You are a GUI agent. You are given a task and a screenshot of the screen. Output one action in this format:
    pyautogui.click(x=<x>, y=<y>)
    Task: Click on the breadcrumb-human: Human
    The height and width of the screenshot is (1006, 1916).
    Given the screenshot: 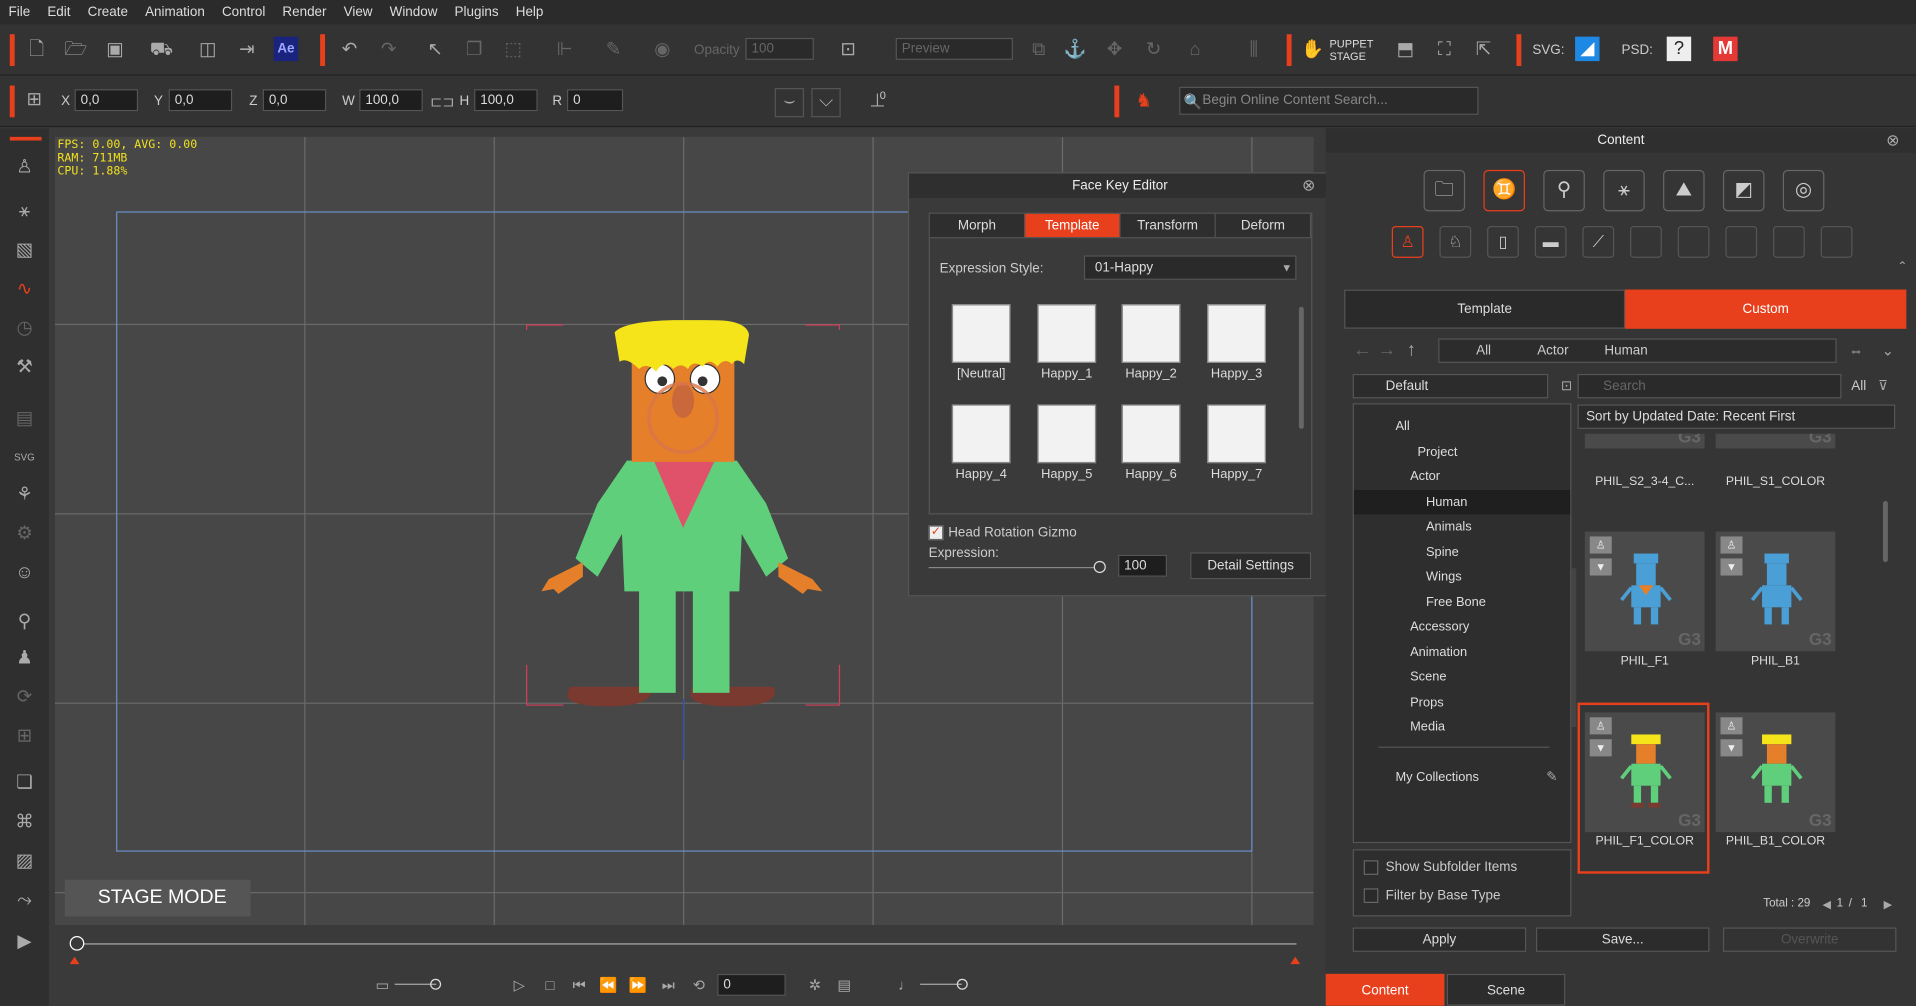 What is the action you would take?
    pyautogui.click(x=1625, y=350)
    